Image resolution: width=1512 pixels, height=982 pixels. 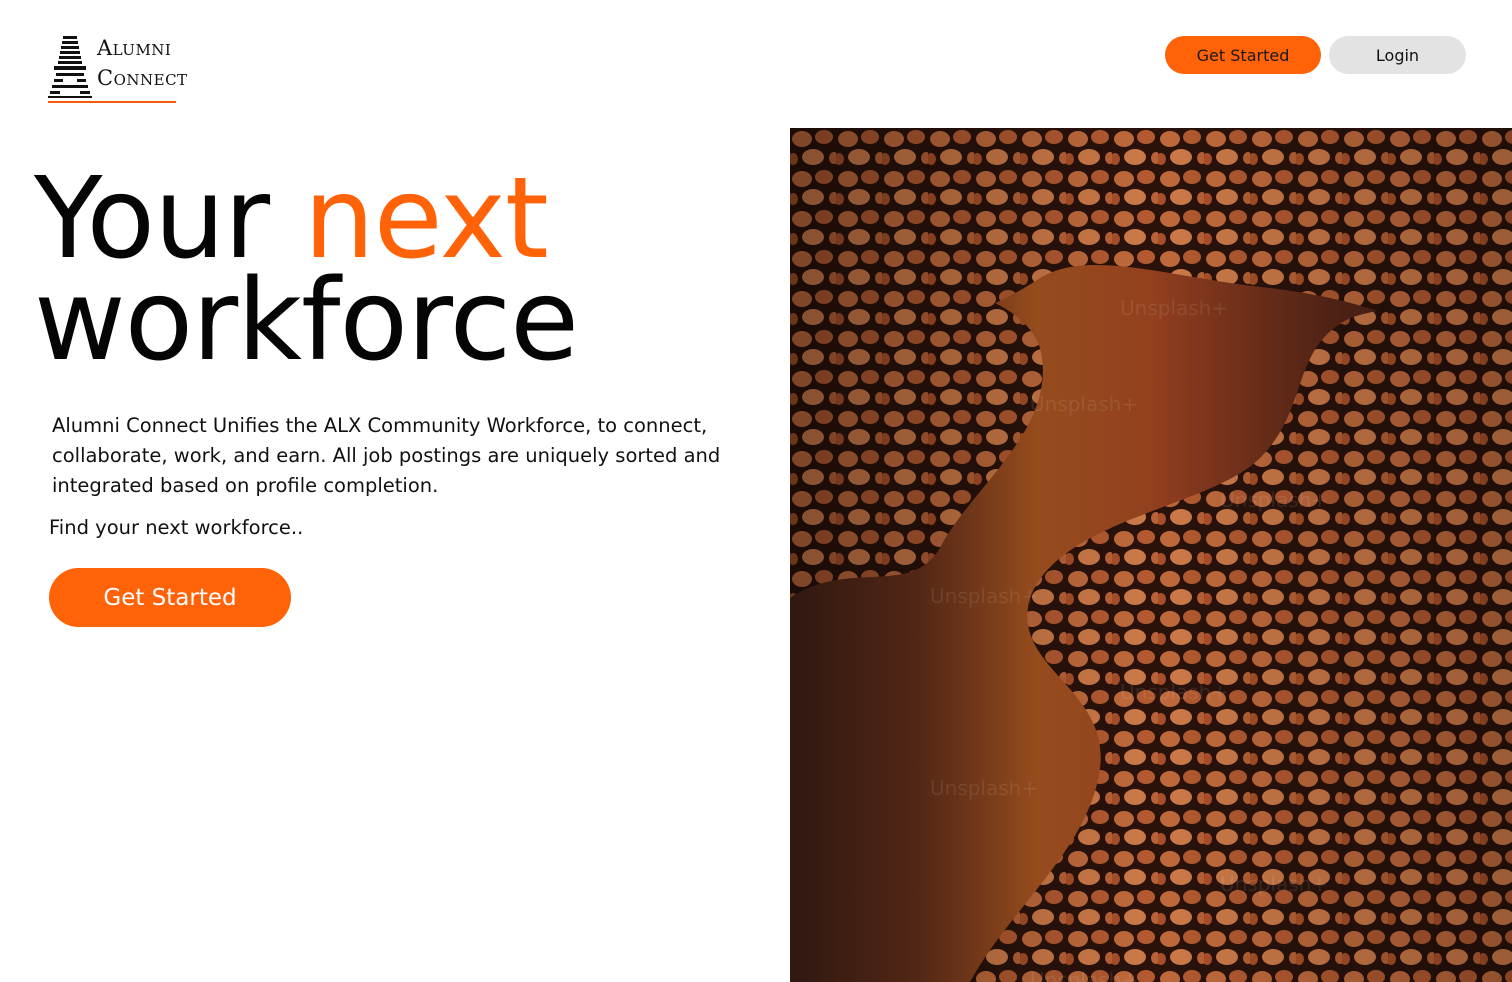 I want to click on hero-title-part2: workforce, so click(x=306, y=321).